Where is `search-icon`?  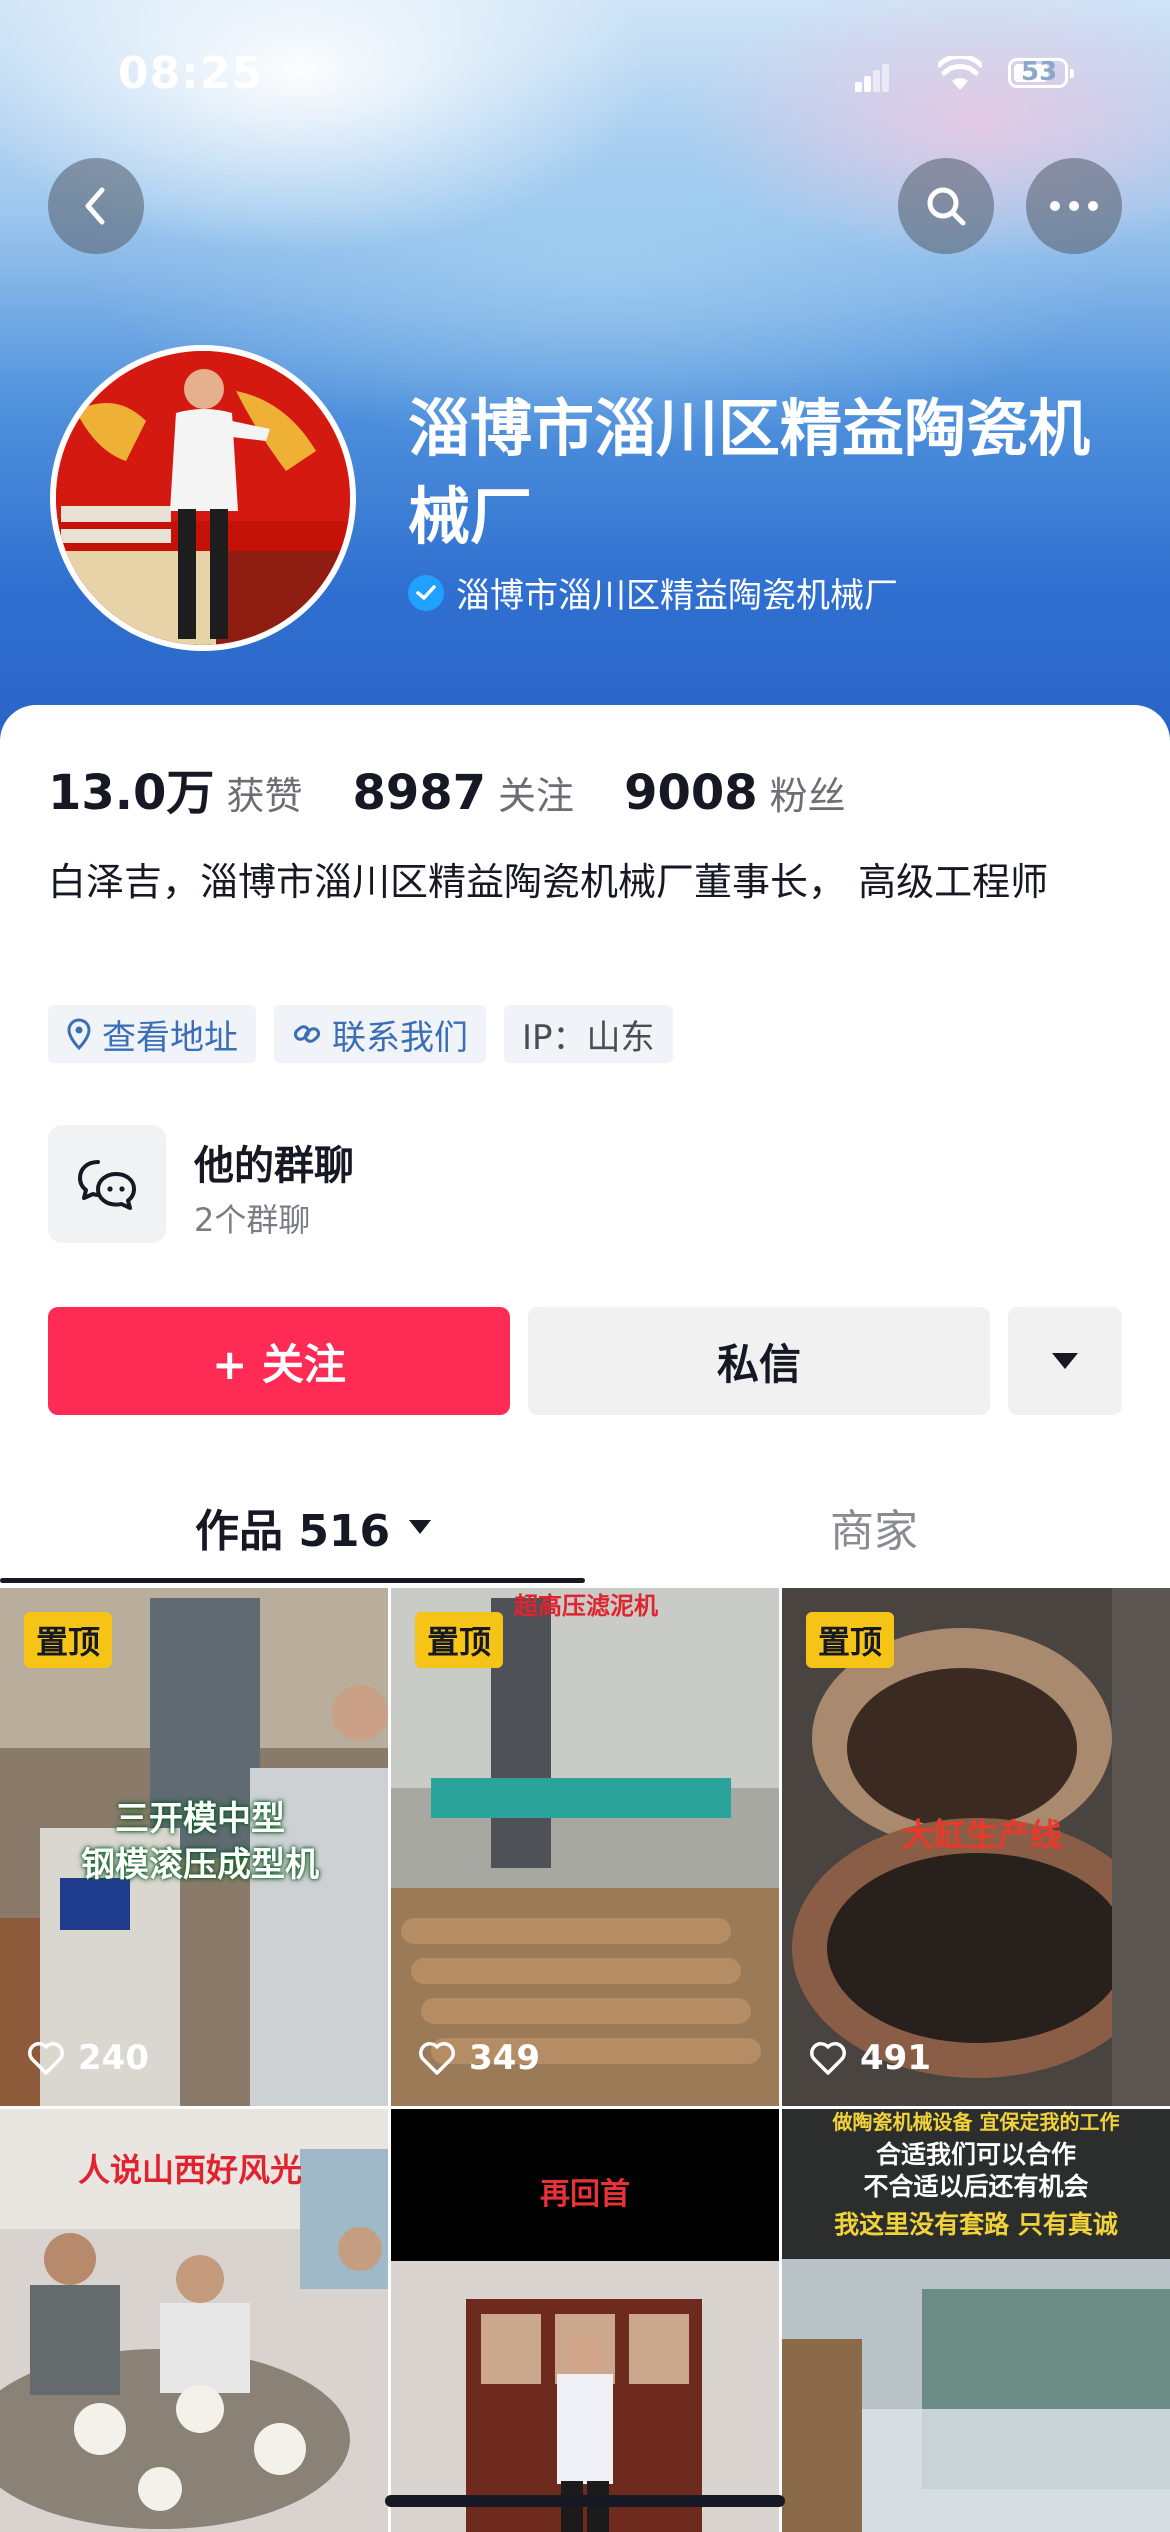 search-icon is located at coordinates (946, 206).